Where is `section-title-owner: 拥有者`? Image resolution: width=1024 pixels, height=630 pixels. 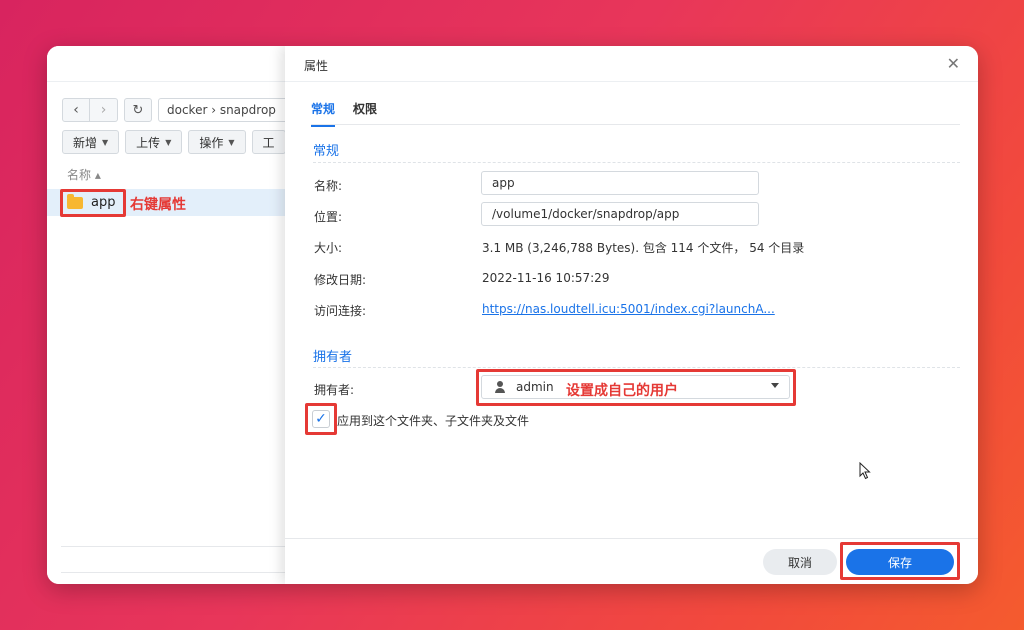
section-title-owner: 拥有者 is located at coordinates (333, 357).